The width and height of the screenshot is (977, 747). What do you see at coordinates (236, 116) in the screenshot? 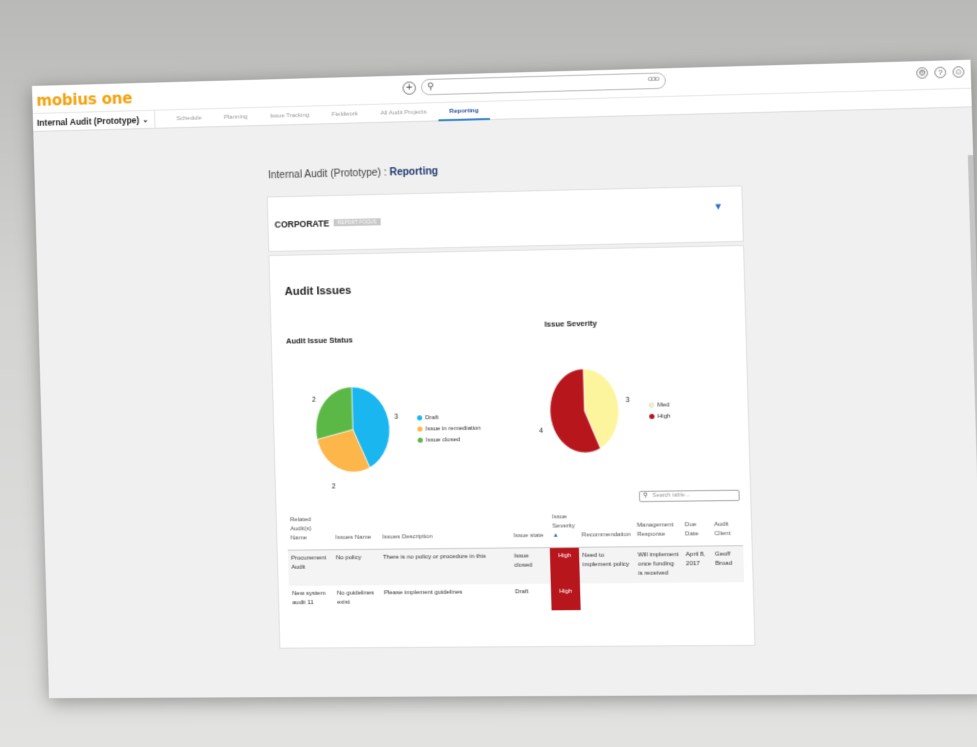
I see `tab-planning: Planning` at bounding box center [236, 116].